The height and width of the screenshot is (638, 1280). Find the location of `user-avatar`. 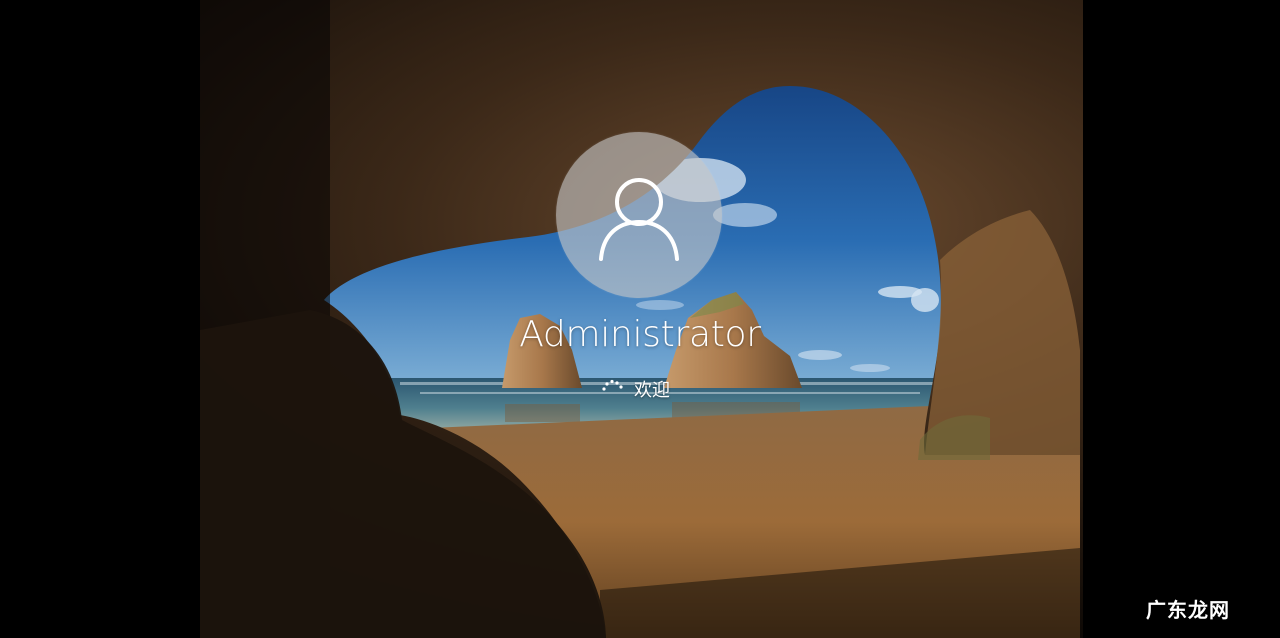

user-avatar is located at coordinates (639, 215).